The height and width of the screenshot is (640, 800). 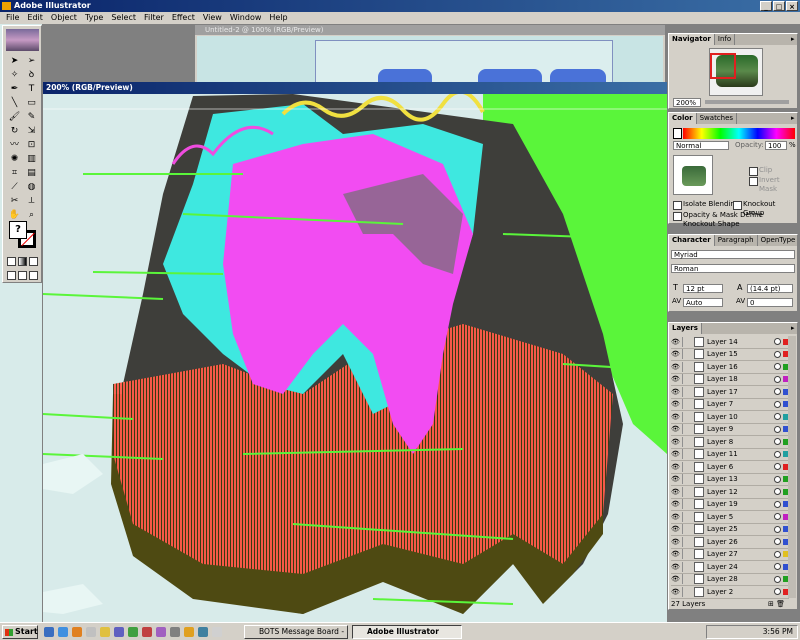 What do you see at coordinates (77, 632) in the screenshot?
I see `firefox-icon` at bounding box center [77, 632].